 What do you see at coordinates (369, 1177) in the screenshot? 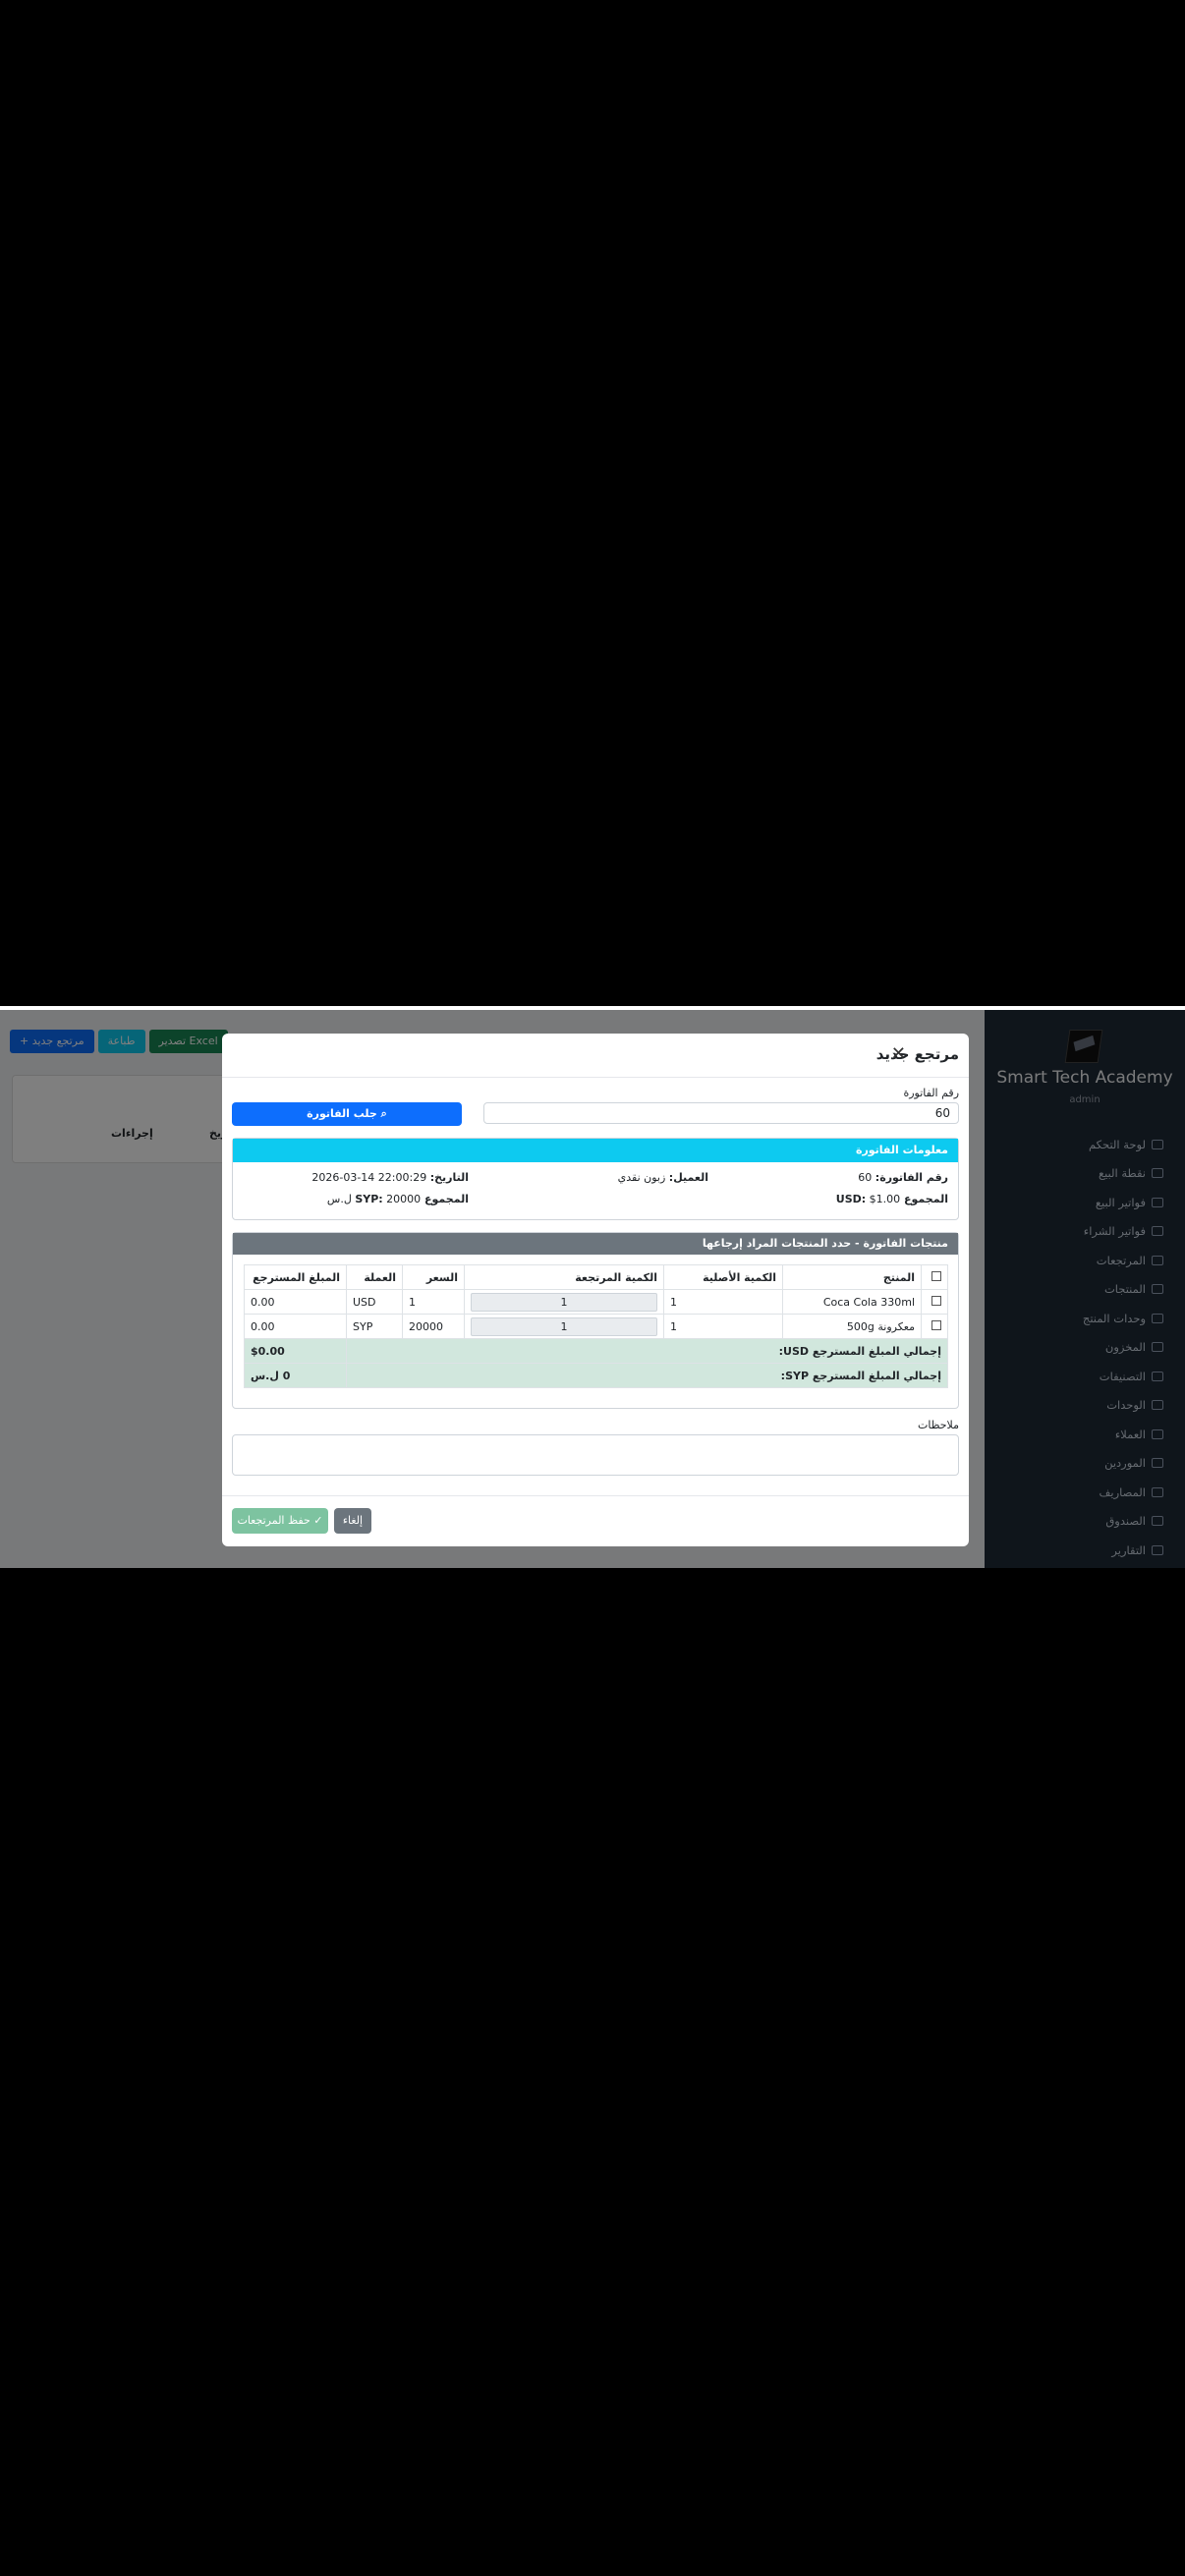
I see `date-value: 2026-03-14 22:00:29` at bounding box center [369, 1177].